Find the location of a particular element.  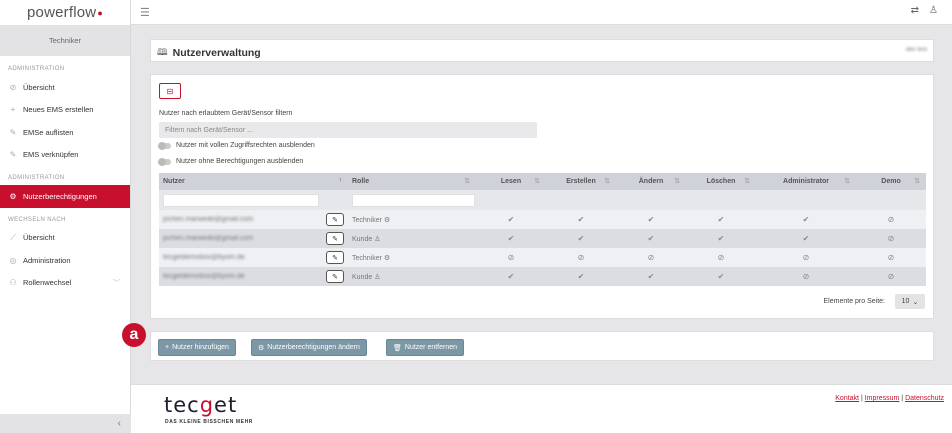

filter-toggle-button: ⊟ is located at coordinates (170, 91).